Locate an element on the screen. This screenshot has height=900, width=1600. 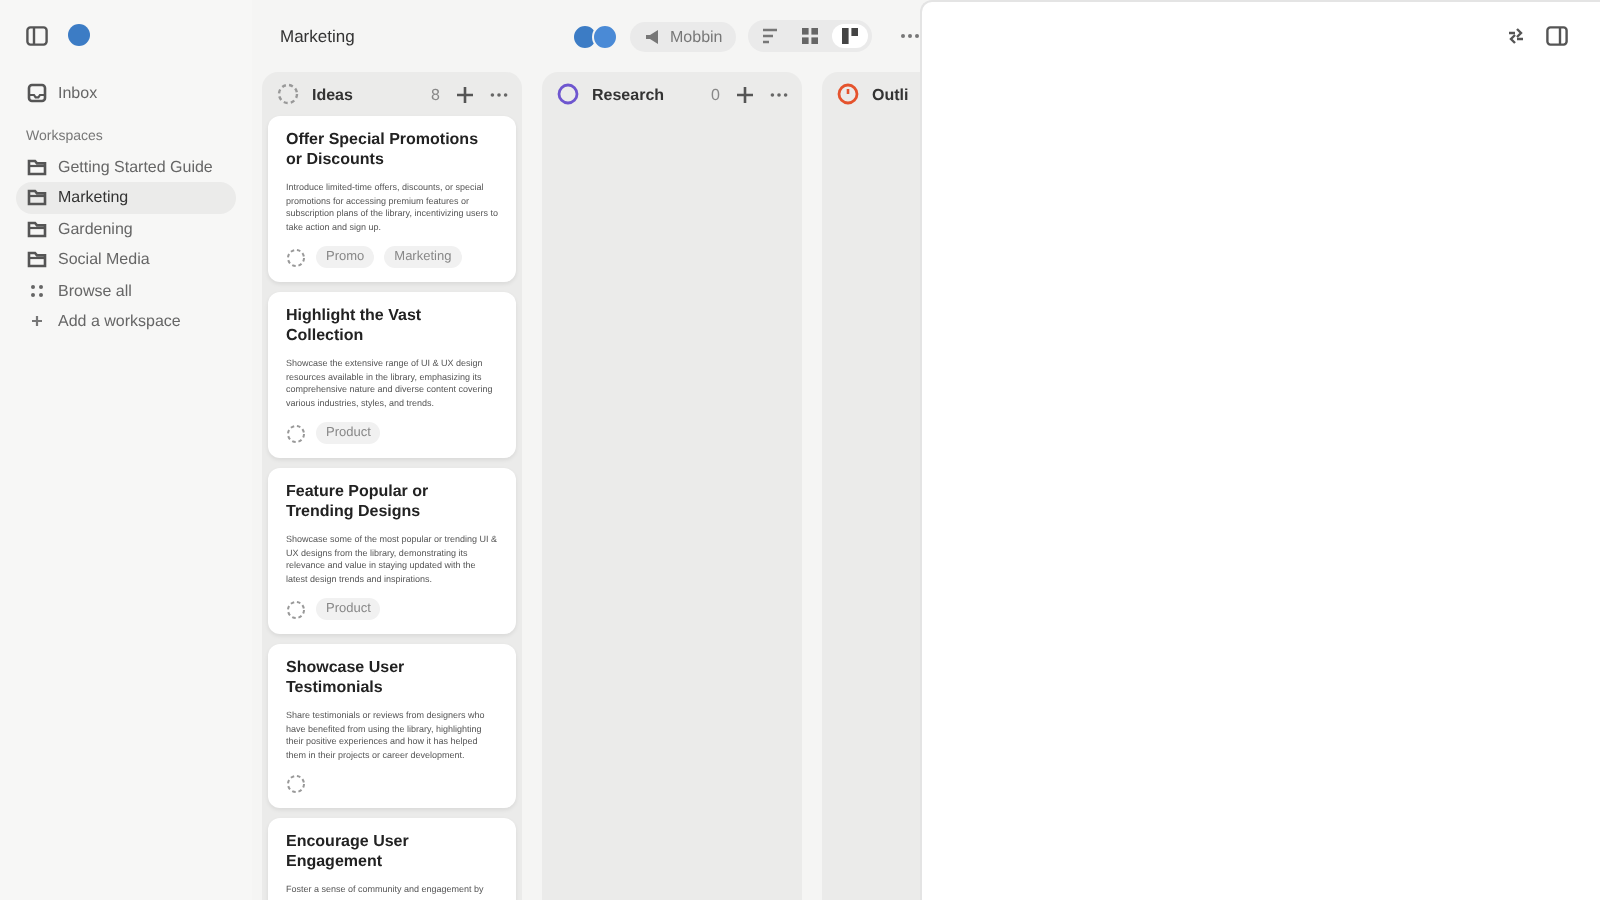
board-view-icon is located at coordinates (850, 36).